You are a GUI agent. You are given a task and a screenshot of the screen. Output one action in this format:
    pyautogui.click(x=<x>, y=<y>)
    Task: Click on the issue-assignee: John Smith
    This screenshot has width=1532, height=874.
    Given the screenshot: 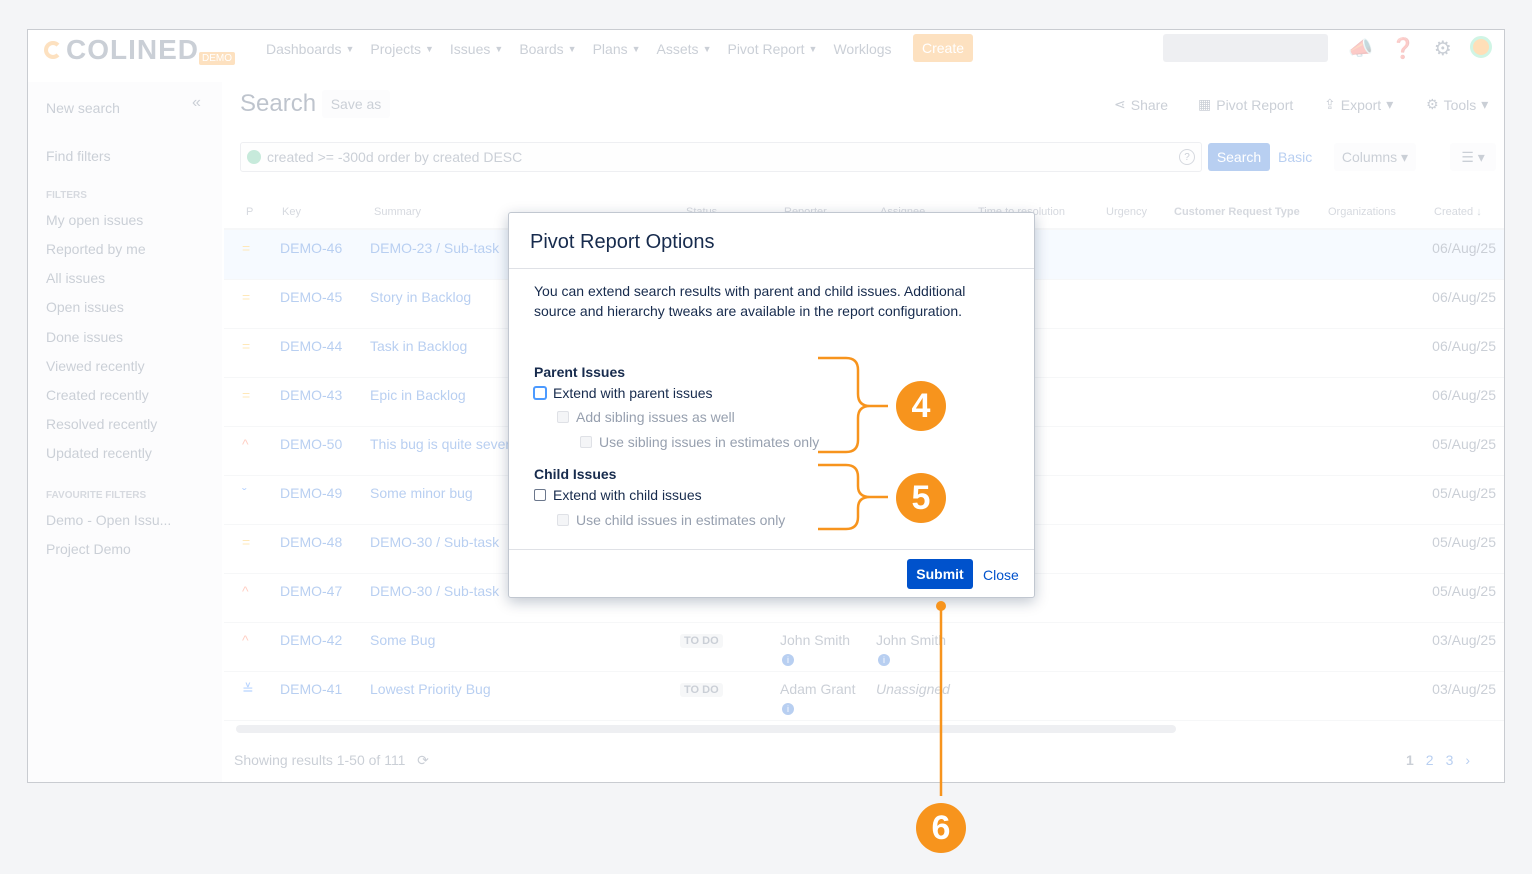 What is the action you would take?
    pyautogui.click(x=911, y=640)
    